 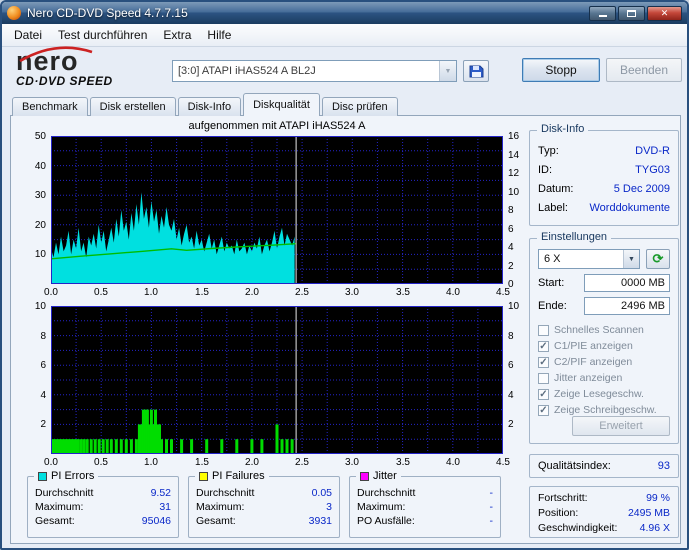 What do you see at coordinates (252, 292) in the screenshot?
I see `axis-tick-label: 2.0` at bounding box center [252, 292].